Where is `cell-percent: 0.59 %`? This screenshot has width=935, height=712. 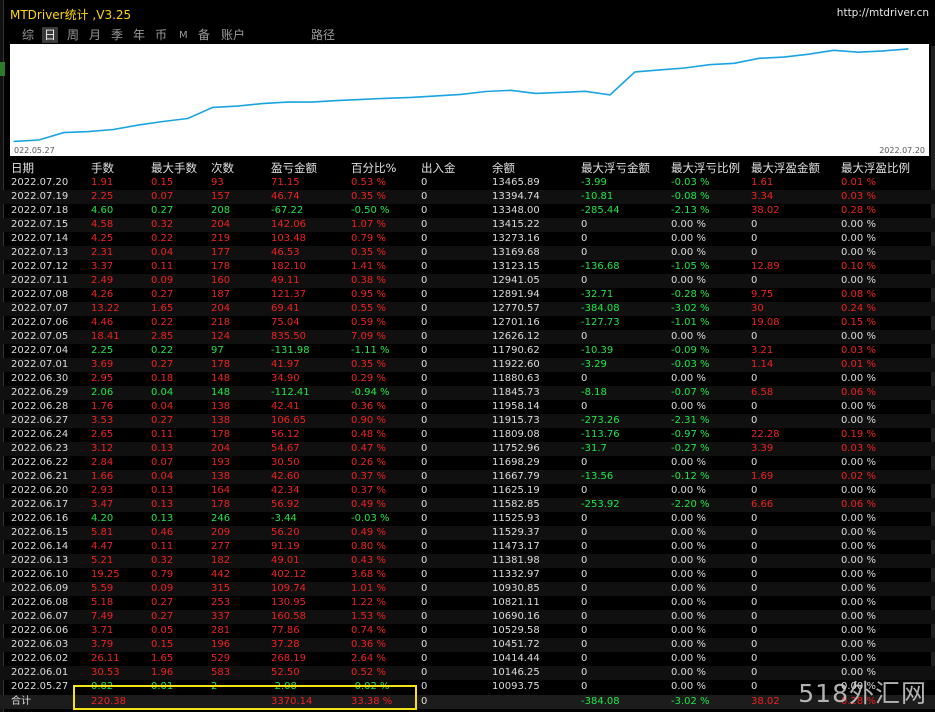
cell-percent: 0.59 % is located at coordinates (368, 322).